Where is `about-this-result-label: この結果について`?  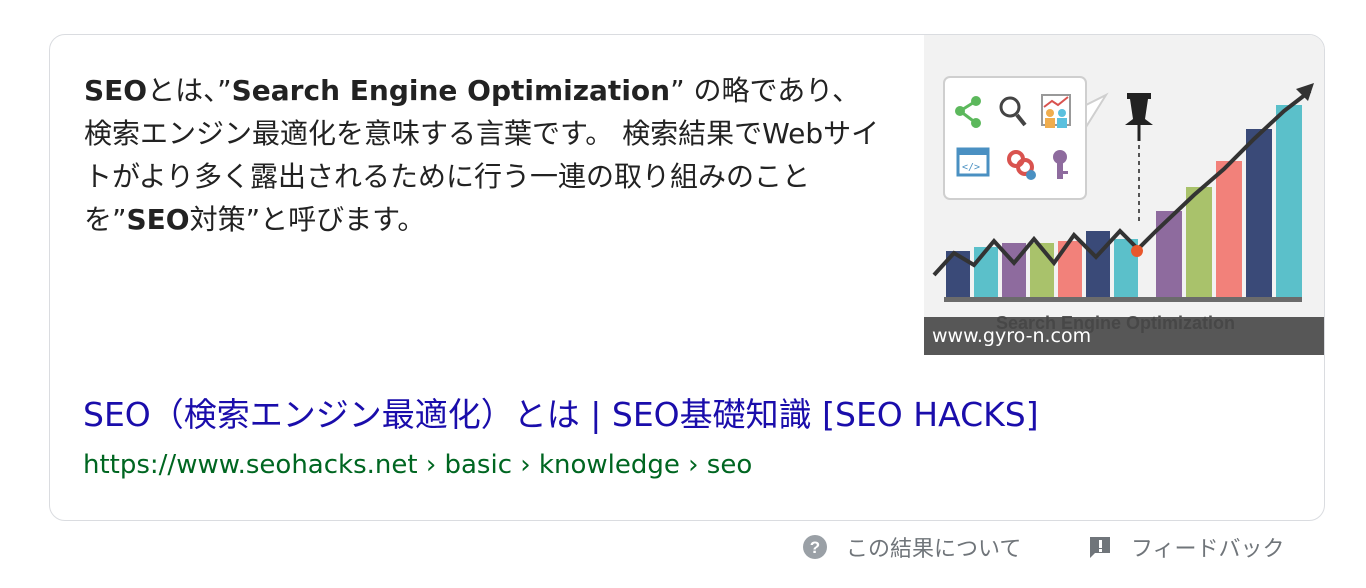
about-this-result-label: この結果について is located at coordinates (934, 549).